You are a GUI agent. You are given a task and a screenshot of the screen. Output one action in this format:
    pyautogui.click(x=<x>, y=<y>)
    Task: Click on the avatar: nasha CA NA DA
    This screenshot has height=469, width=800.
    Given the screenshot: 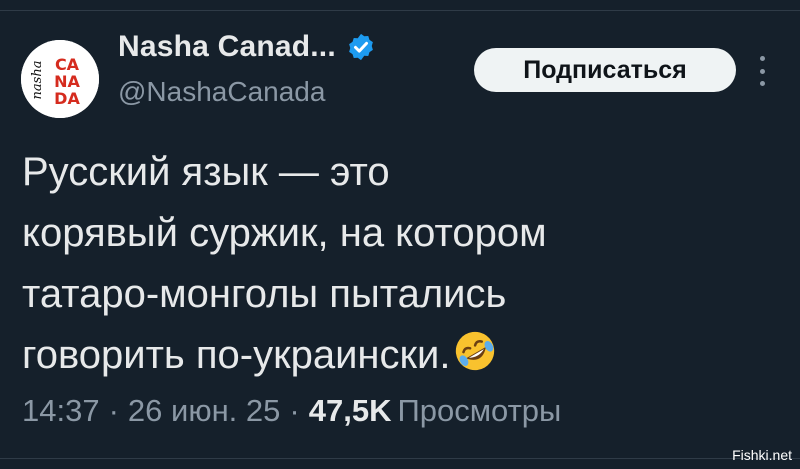 What is the action you would take?
    pyautogui.click(x=60, y=79)
    